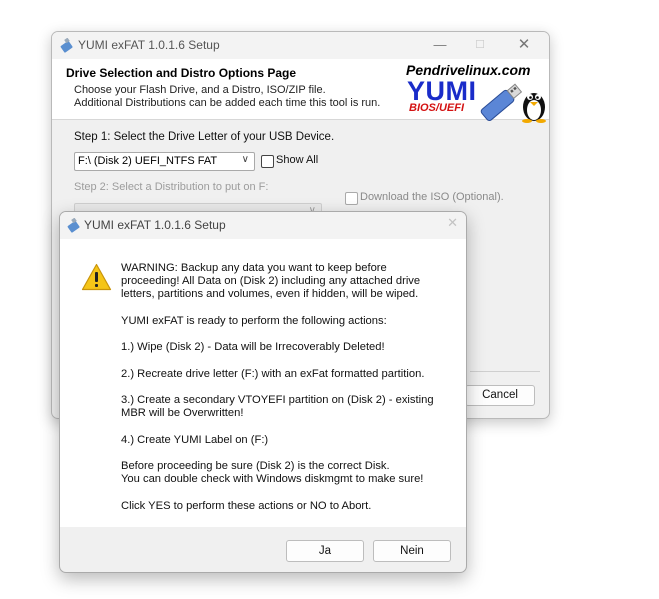  What do you see at coordinates (432, 197) in the screenshot?
I see `download-iso-label: Download the ISO (Optional).` at bounding box center [432, 197].